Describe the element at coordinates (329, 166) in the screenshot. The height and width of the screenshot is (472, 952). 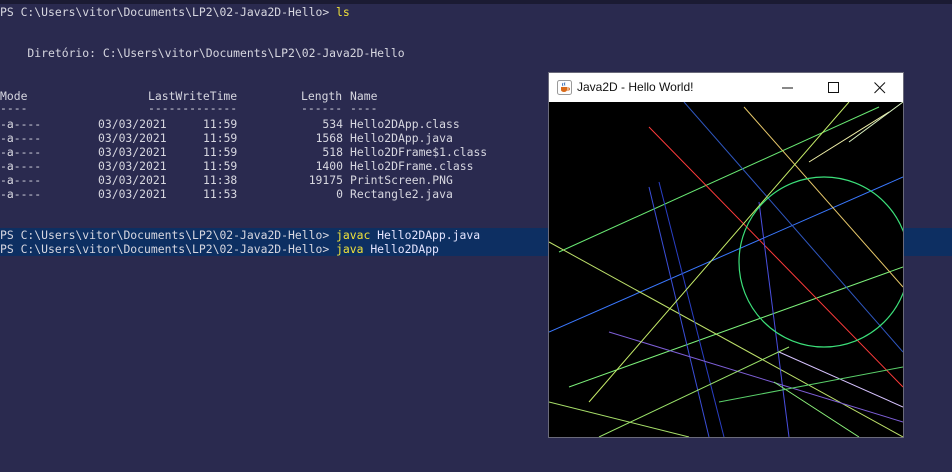
I see `row-length: 1400` at that location.